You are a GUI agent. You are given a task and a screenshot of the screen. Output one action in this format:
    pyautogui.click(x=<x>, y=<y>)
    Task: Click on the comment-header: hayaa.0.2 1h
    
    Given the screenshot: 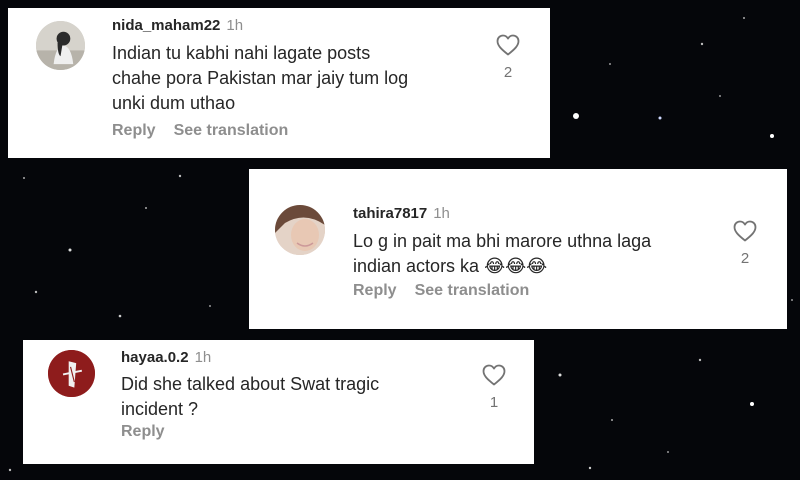 What is the action you would take?
    pyautogui.click(x=166, y=357)
    